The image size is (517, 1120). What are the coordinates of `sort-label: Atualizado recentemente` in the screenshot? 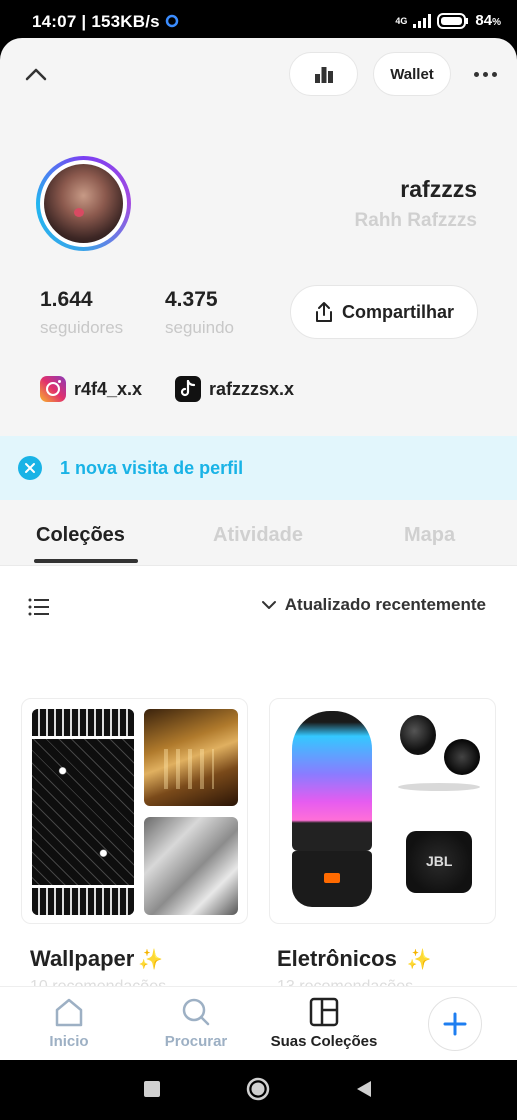 It's located at (385, 604).